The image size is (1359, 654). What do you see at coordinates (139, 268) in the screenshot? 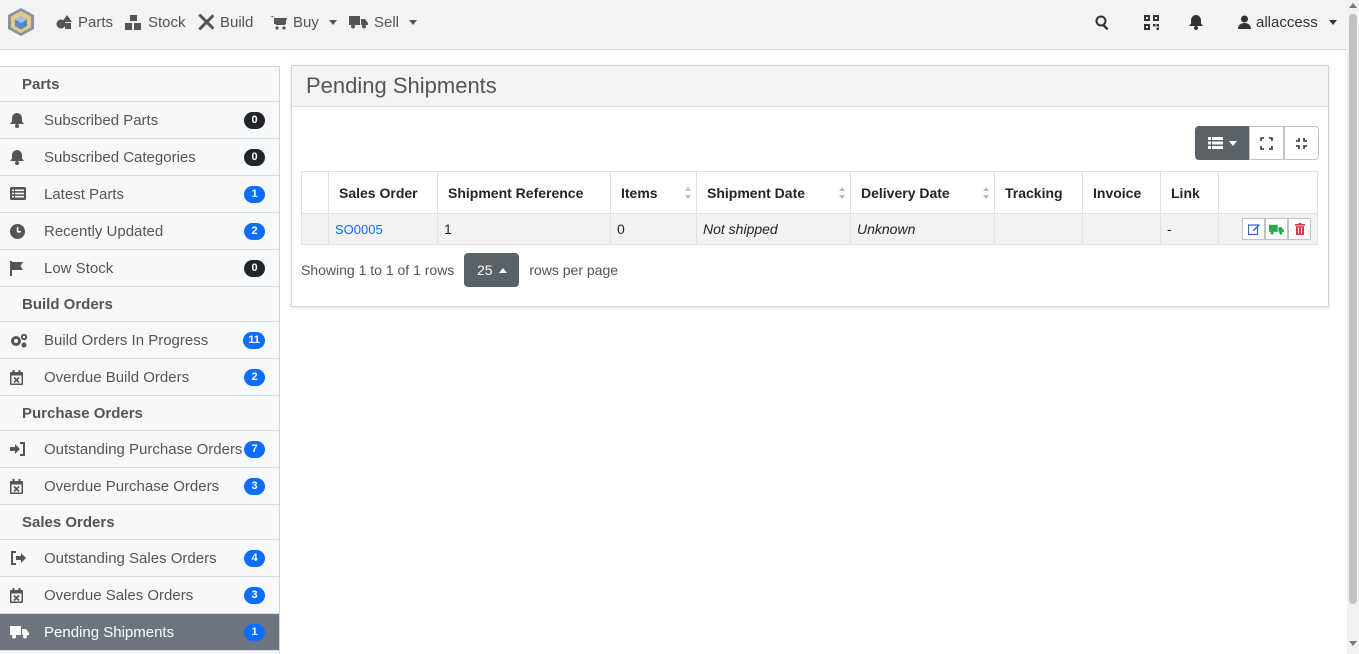
I see `sidebar-item-low-stock: Low Stock 0` at bounding box center [139, 268].